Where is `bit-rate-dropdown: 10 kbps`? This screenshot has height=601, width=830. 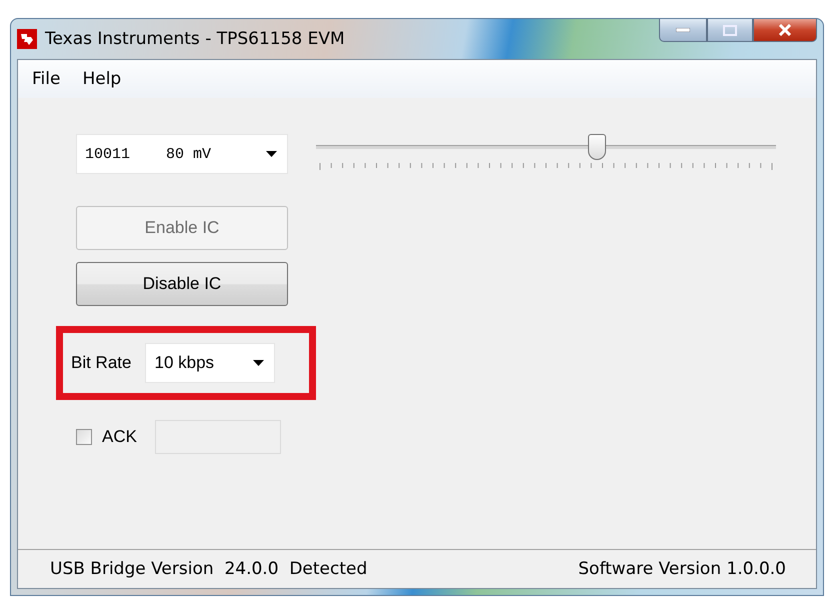
bit-rate-dropdown: 10 kbps is located at coordinates (210, 363).